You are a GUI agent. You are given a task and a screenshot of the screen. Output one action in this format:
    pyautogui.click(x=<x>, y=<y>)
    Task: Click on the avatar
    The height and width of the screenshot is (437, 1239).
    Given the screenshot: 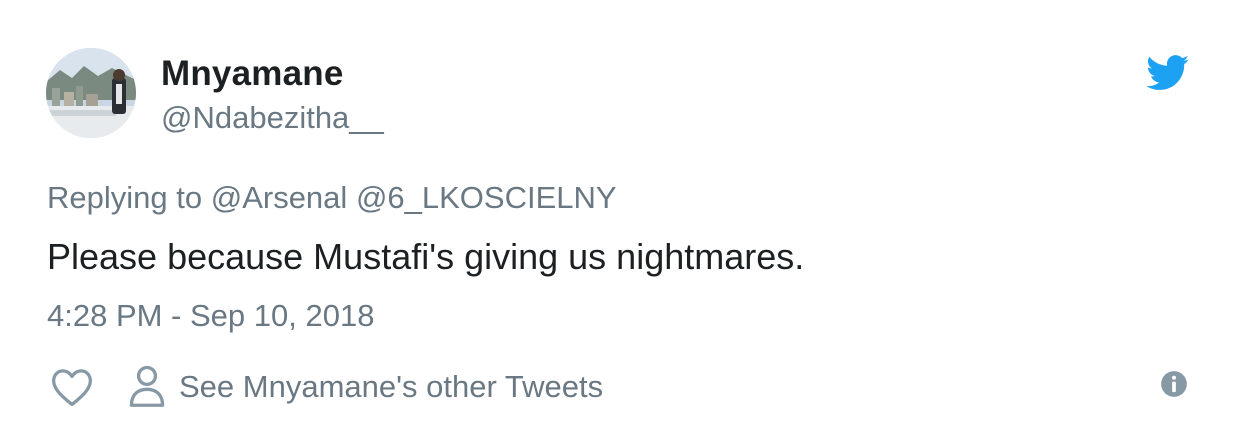 What is the action you would take?
    pyautogui.click(x=91, y=93)
    